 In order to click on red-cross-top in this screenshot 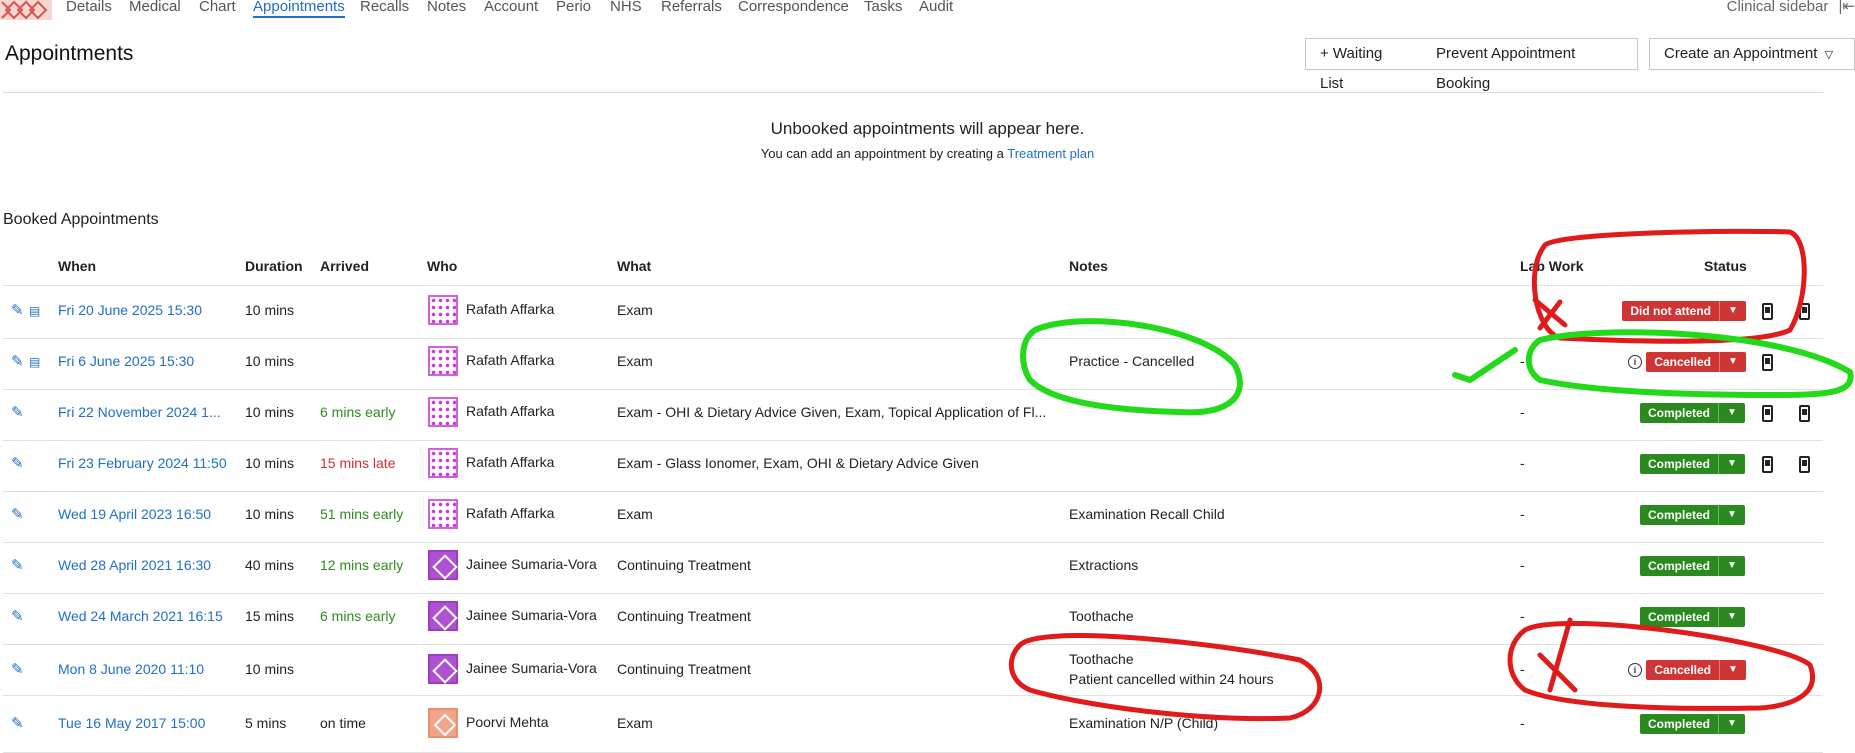, I will do `click(1550, 314)`.